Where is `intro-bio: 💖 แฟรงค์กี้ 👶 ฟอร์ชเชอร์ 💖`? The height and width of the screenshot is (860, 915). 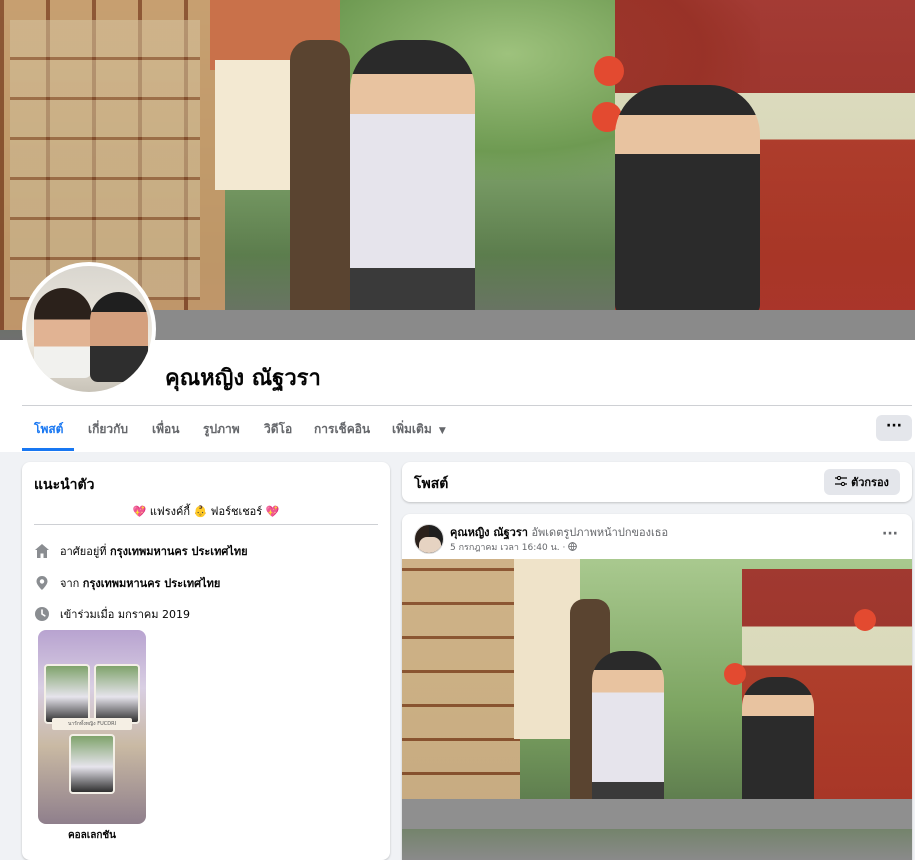
intro-bio: 💖 แฟรงค์กี้ 👶 ฟอร์ชเชอร์ 💖 is located at coordinates (206, 511).